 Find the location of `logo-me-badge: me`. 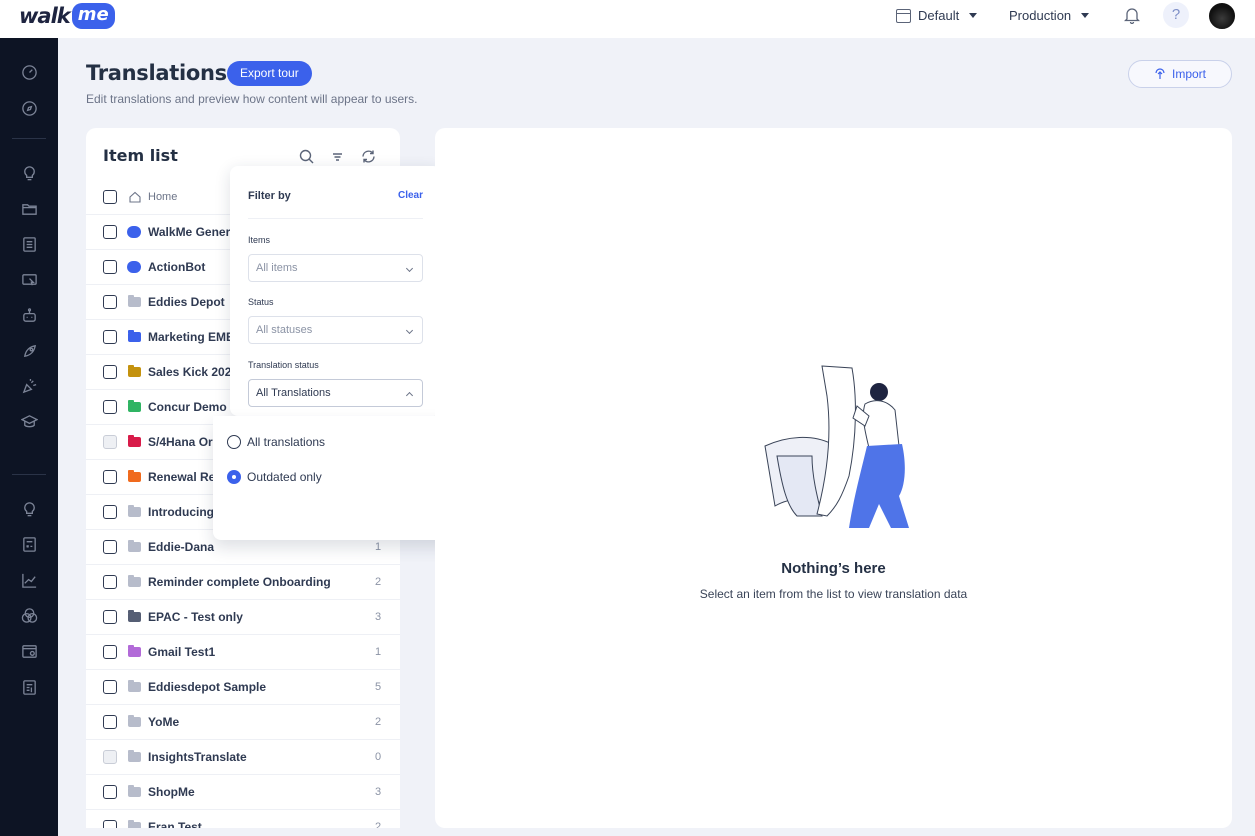

logo-me-badge: me is located at coordinates (93, 16).